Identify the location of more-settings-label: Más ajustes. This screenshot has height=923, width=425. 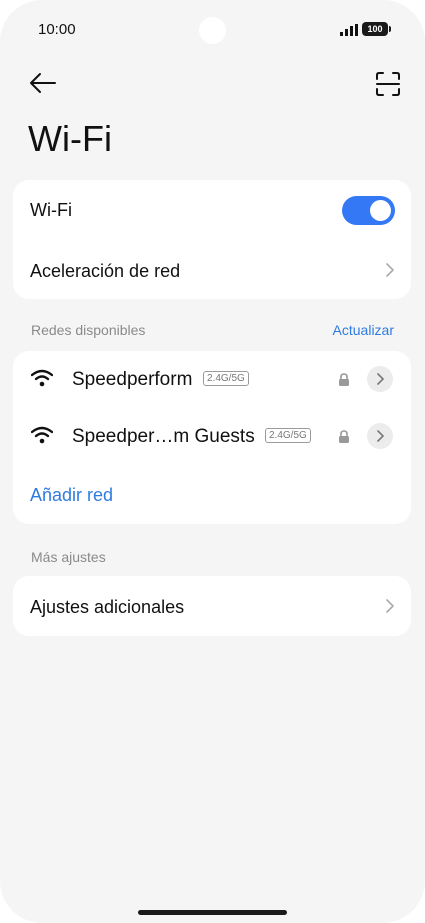
(68, 557).